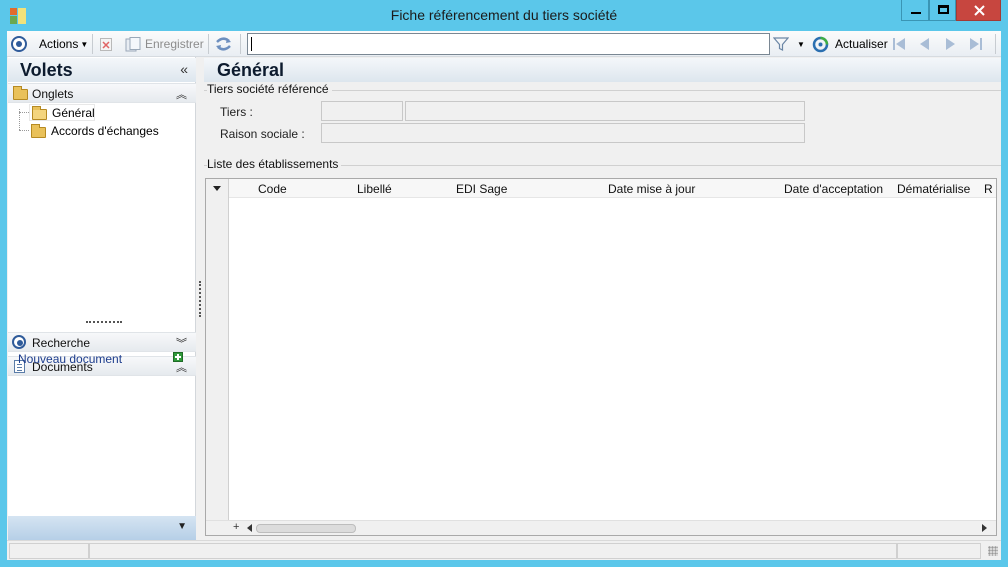  I want to click on scroll-right-icon, so click(984, 528).